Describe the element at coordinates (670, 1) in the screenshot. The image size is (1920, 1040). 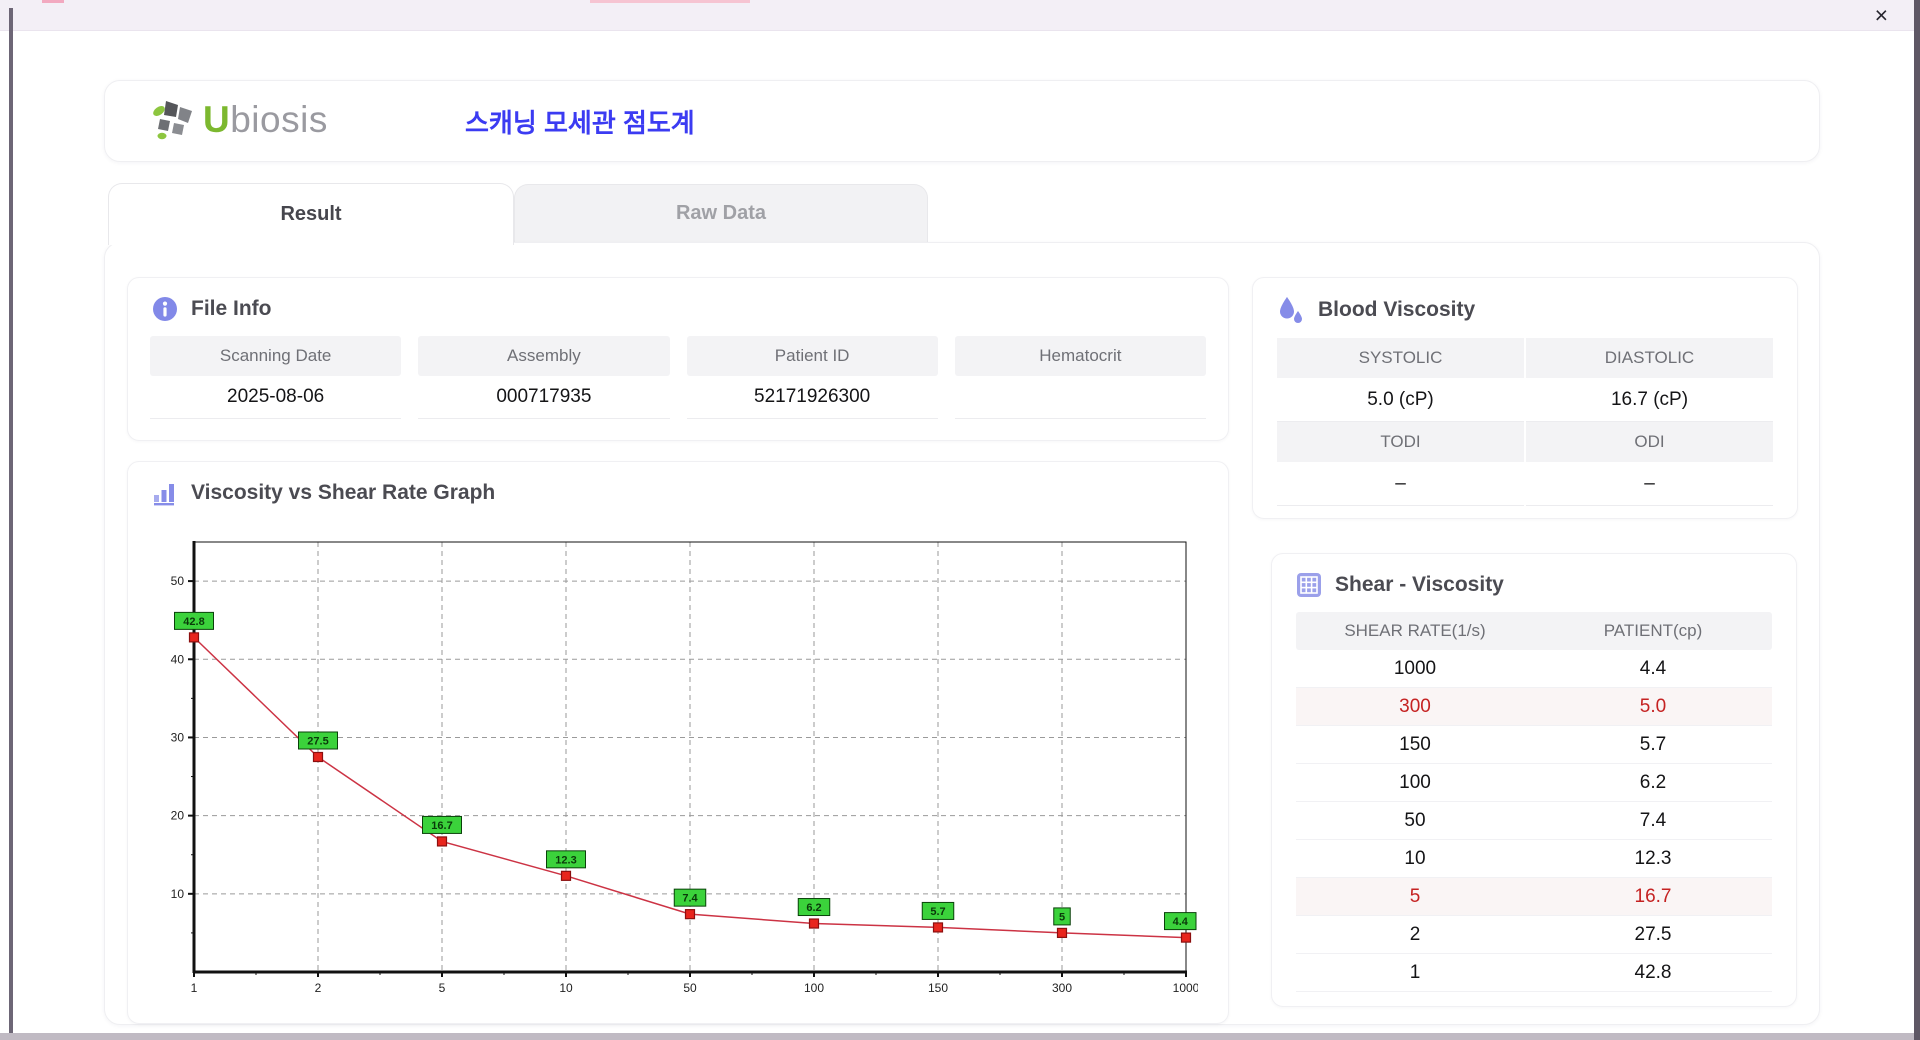
I see `screen-artifact` at that location.